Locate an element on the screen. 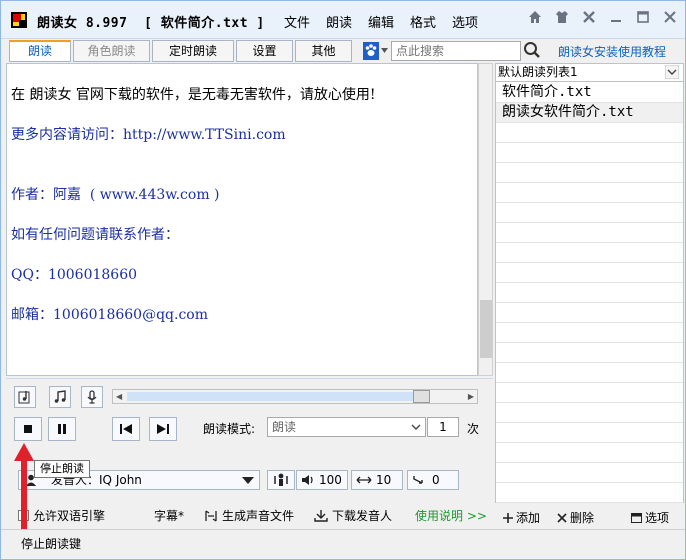  instructions-link: 使用说明 >> is located at coordinates (451, 515).